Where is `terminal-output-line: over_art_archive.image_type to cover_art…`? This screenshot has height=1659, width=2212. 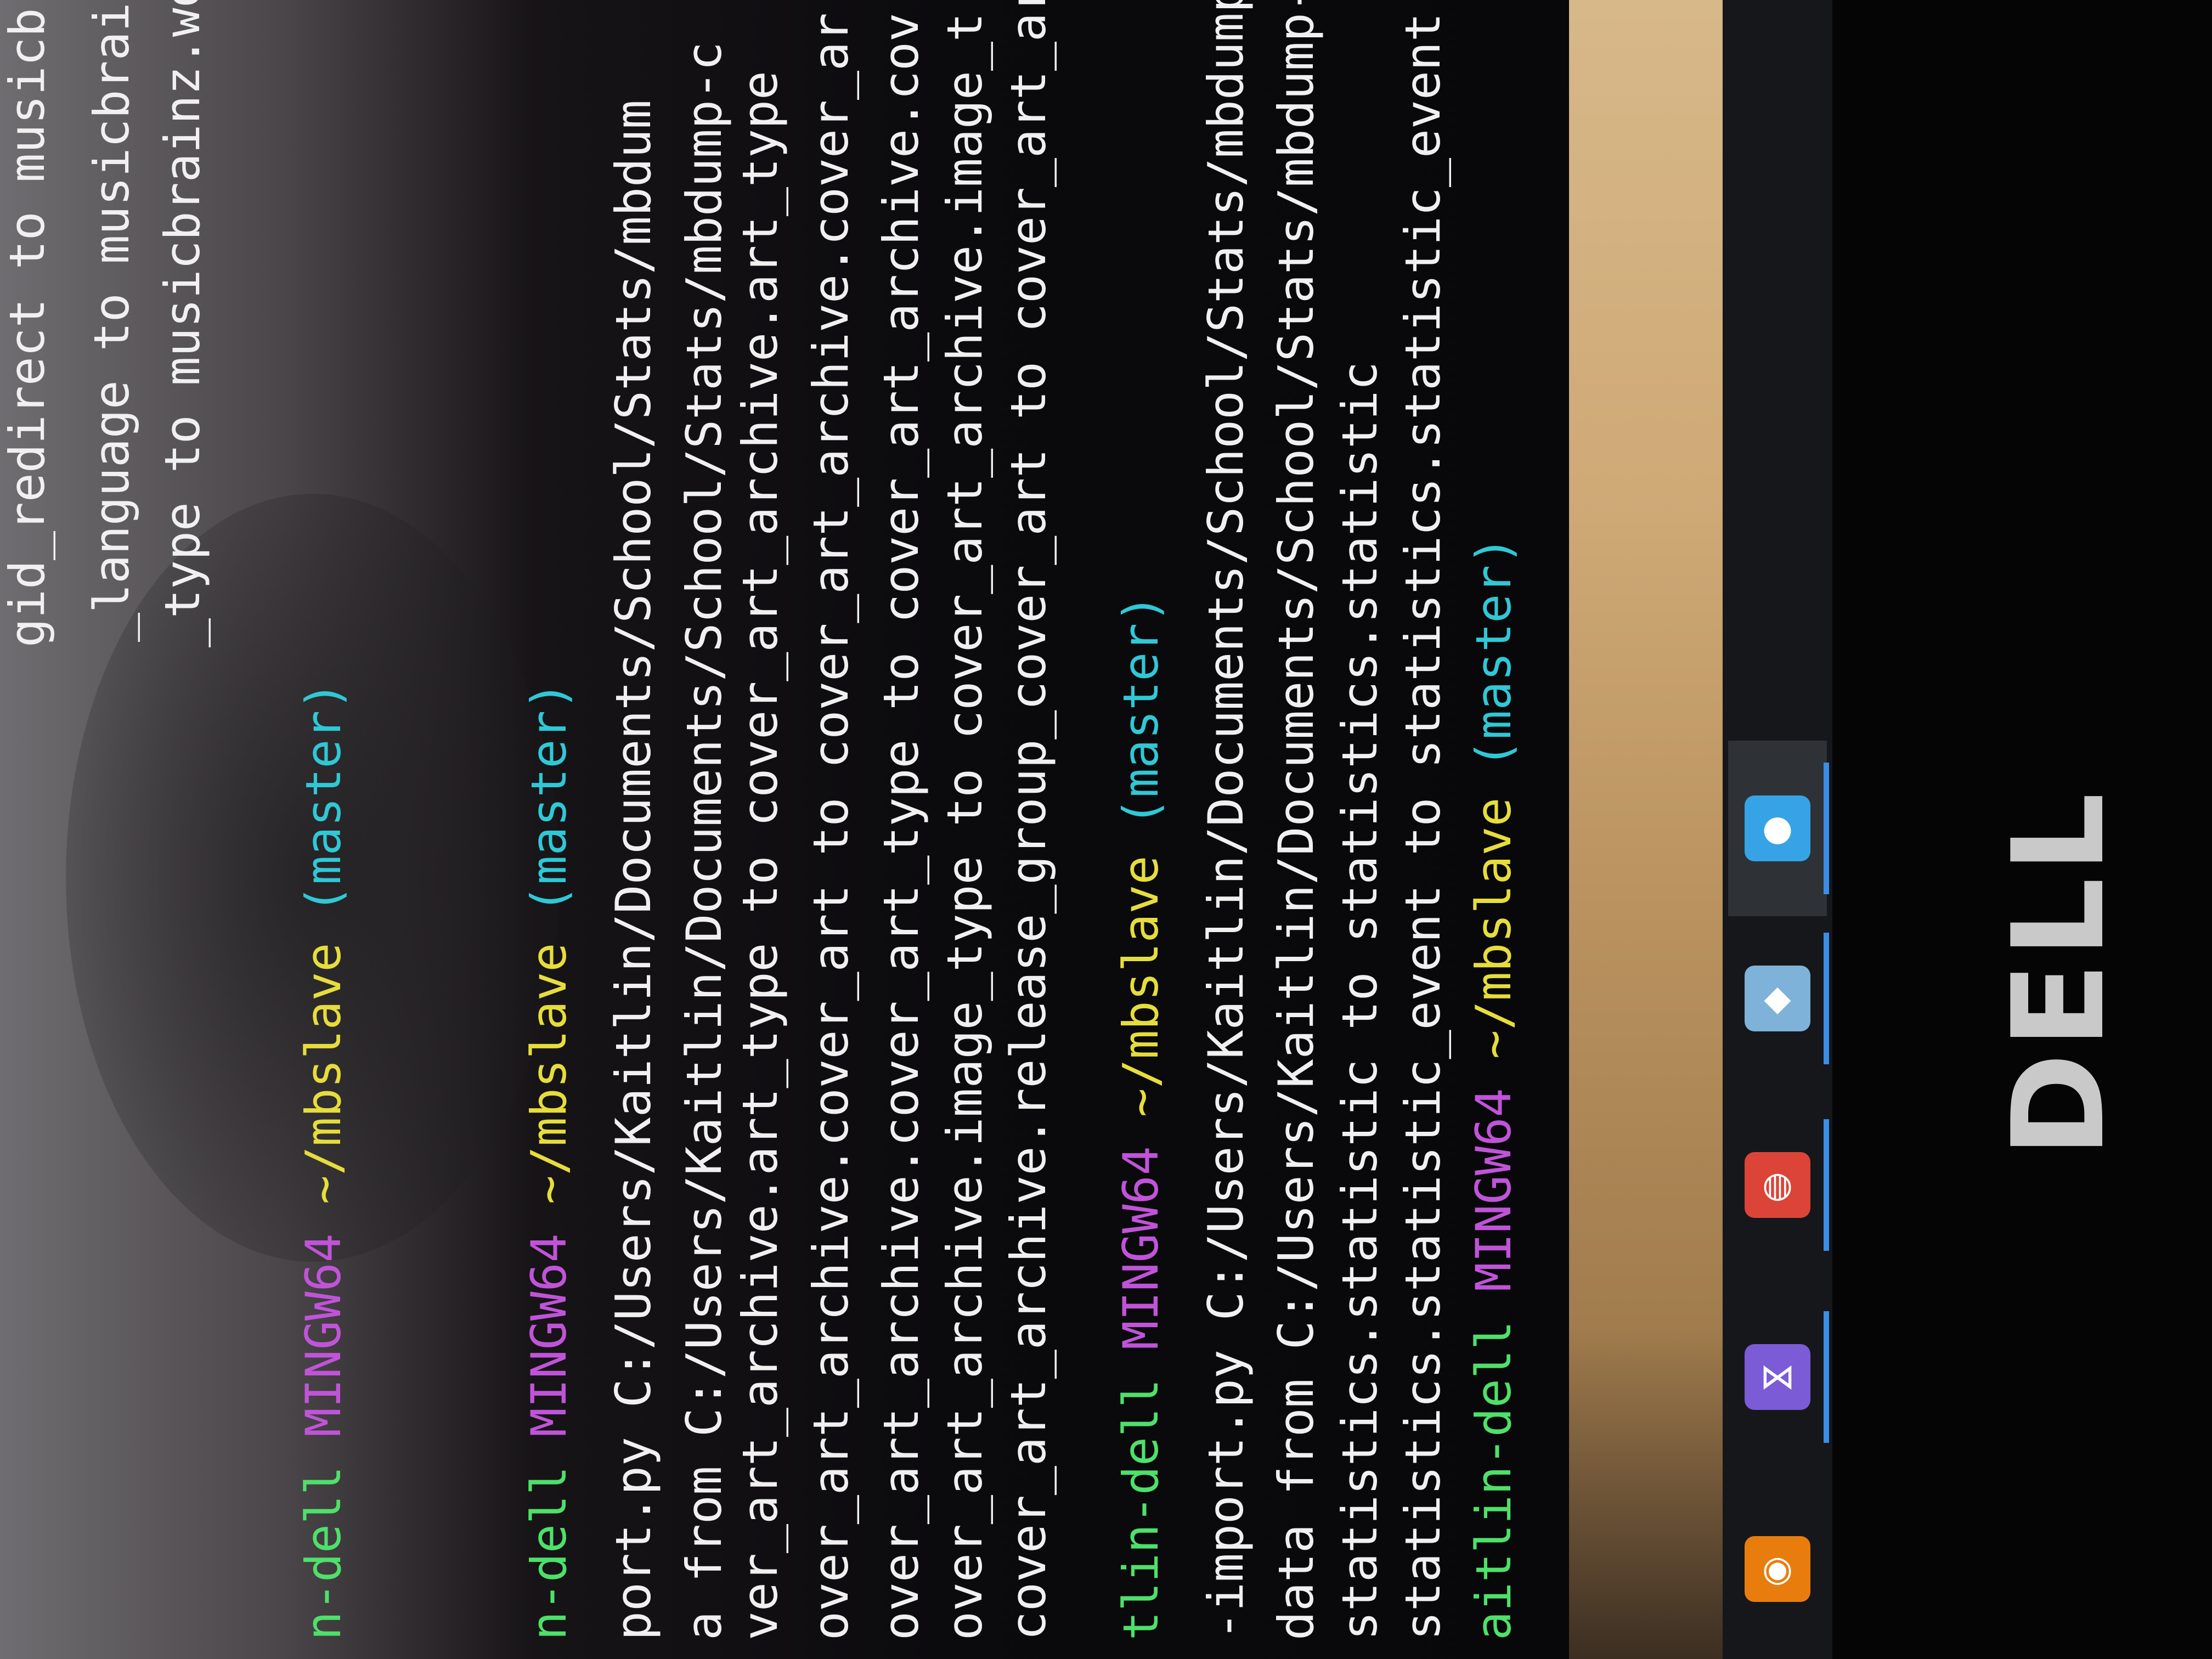
terminal-output-line: over_art_archive.image_type to cover_art… is located at coordinates (965, 826).